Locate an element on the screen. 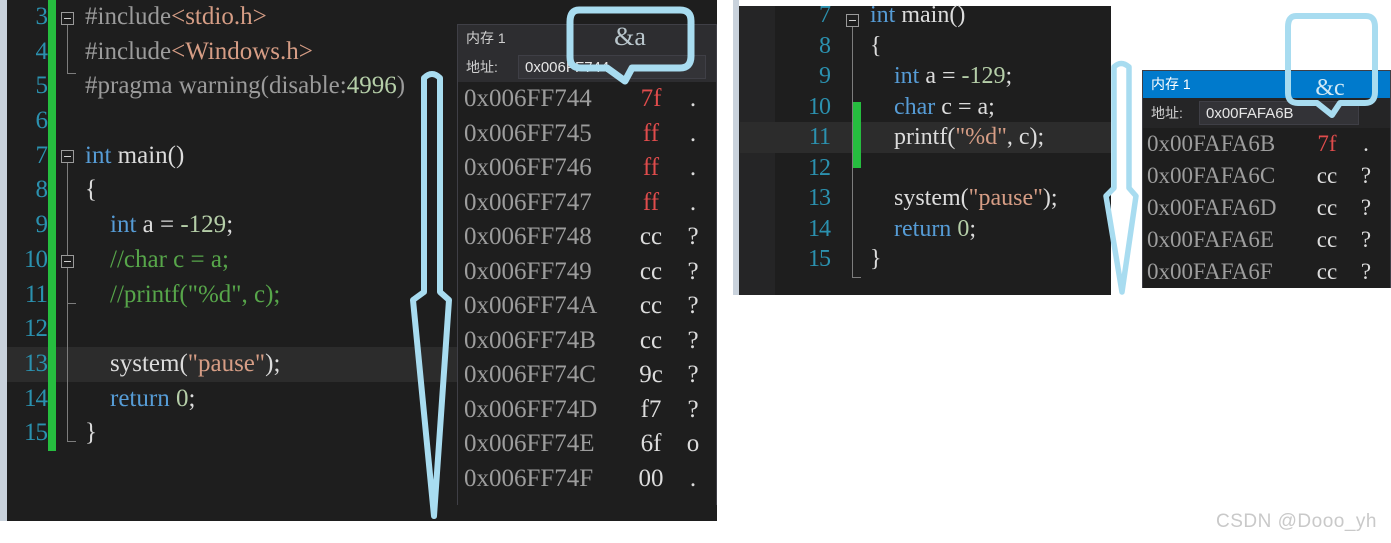 The image size is (1391, 543). code-line: 13 system("pause"); is located at coordinates (925, 198).